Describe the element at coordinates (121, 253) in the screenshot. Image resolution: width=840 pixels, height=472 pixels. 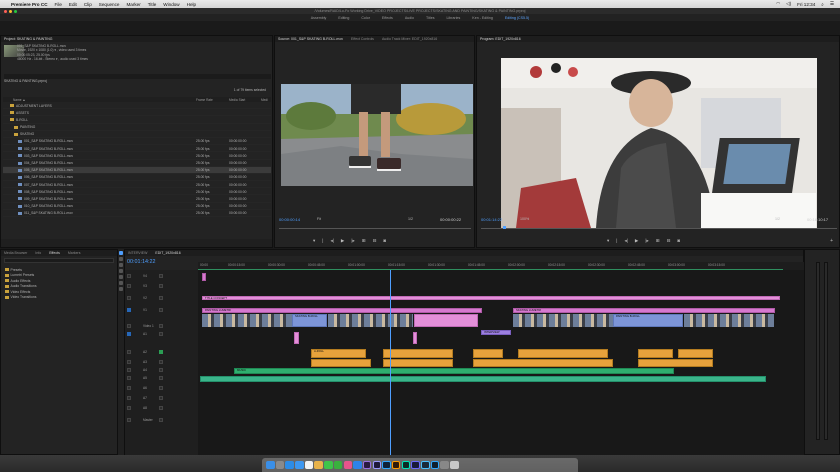
I see `selection-tool-icon` at that location.